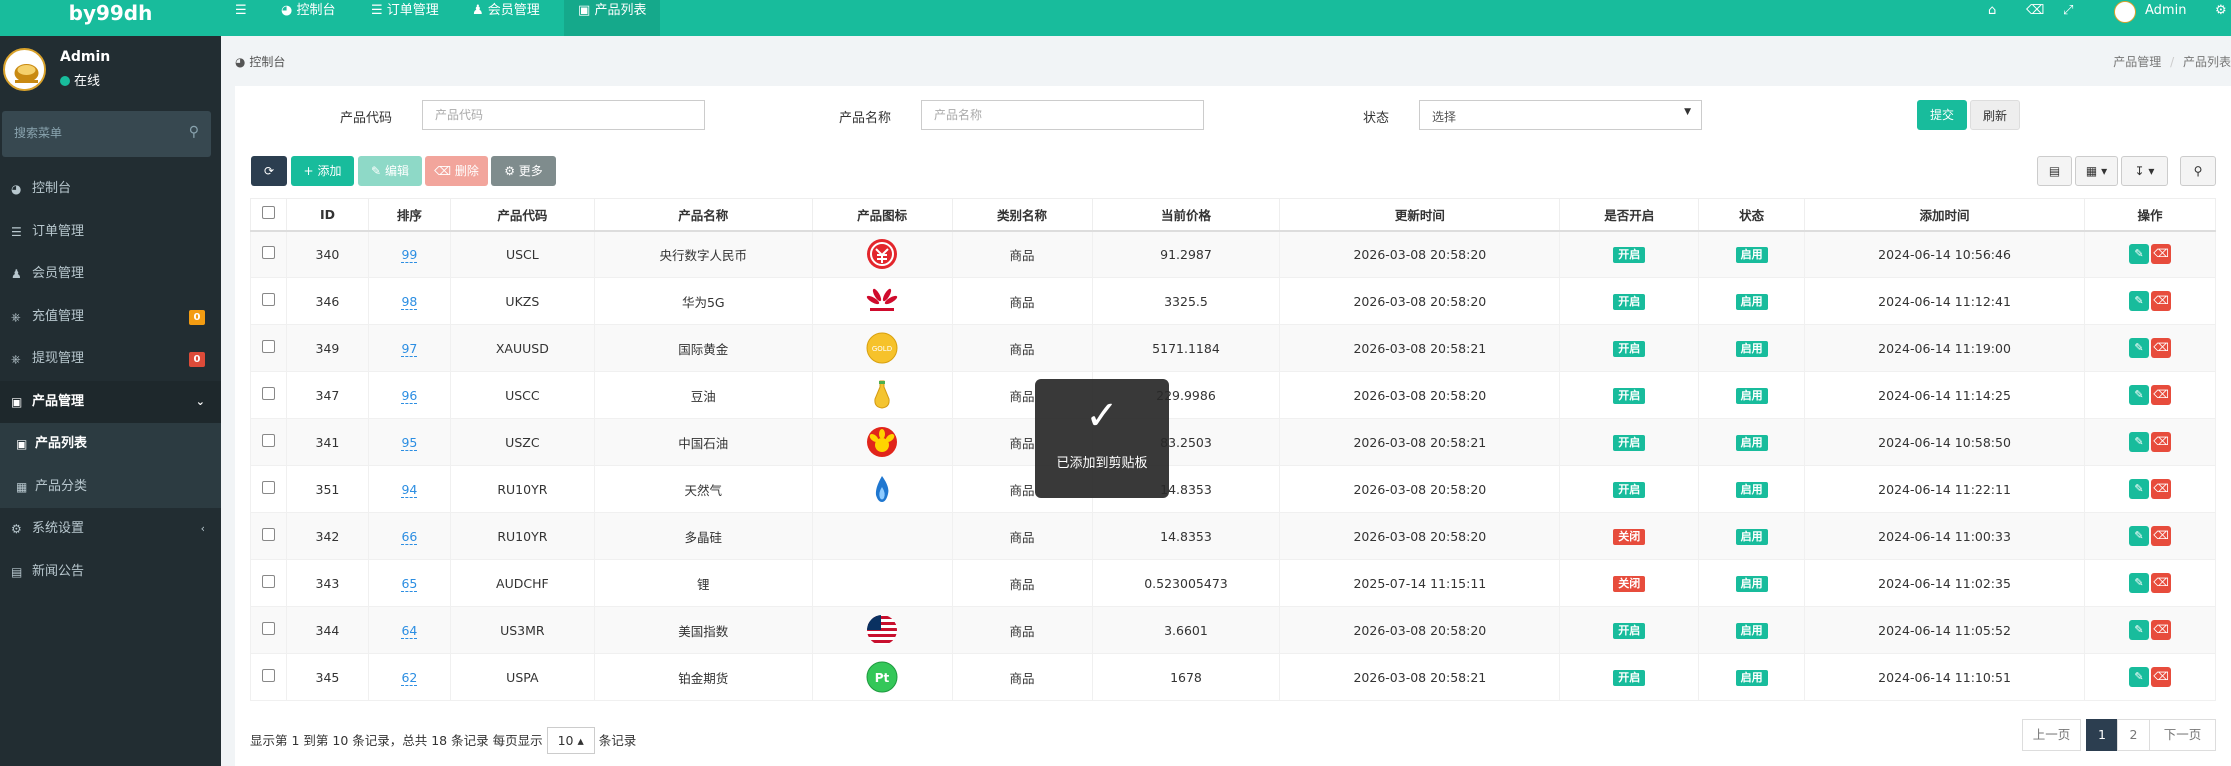 This screenshot has width=2231, height=766. What do you see at coordinates (2054, 171) in the screenshot?
I see `toggle-view-button: ▤` at bounding box center [2054, 171].